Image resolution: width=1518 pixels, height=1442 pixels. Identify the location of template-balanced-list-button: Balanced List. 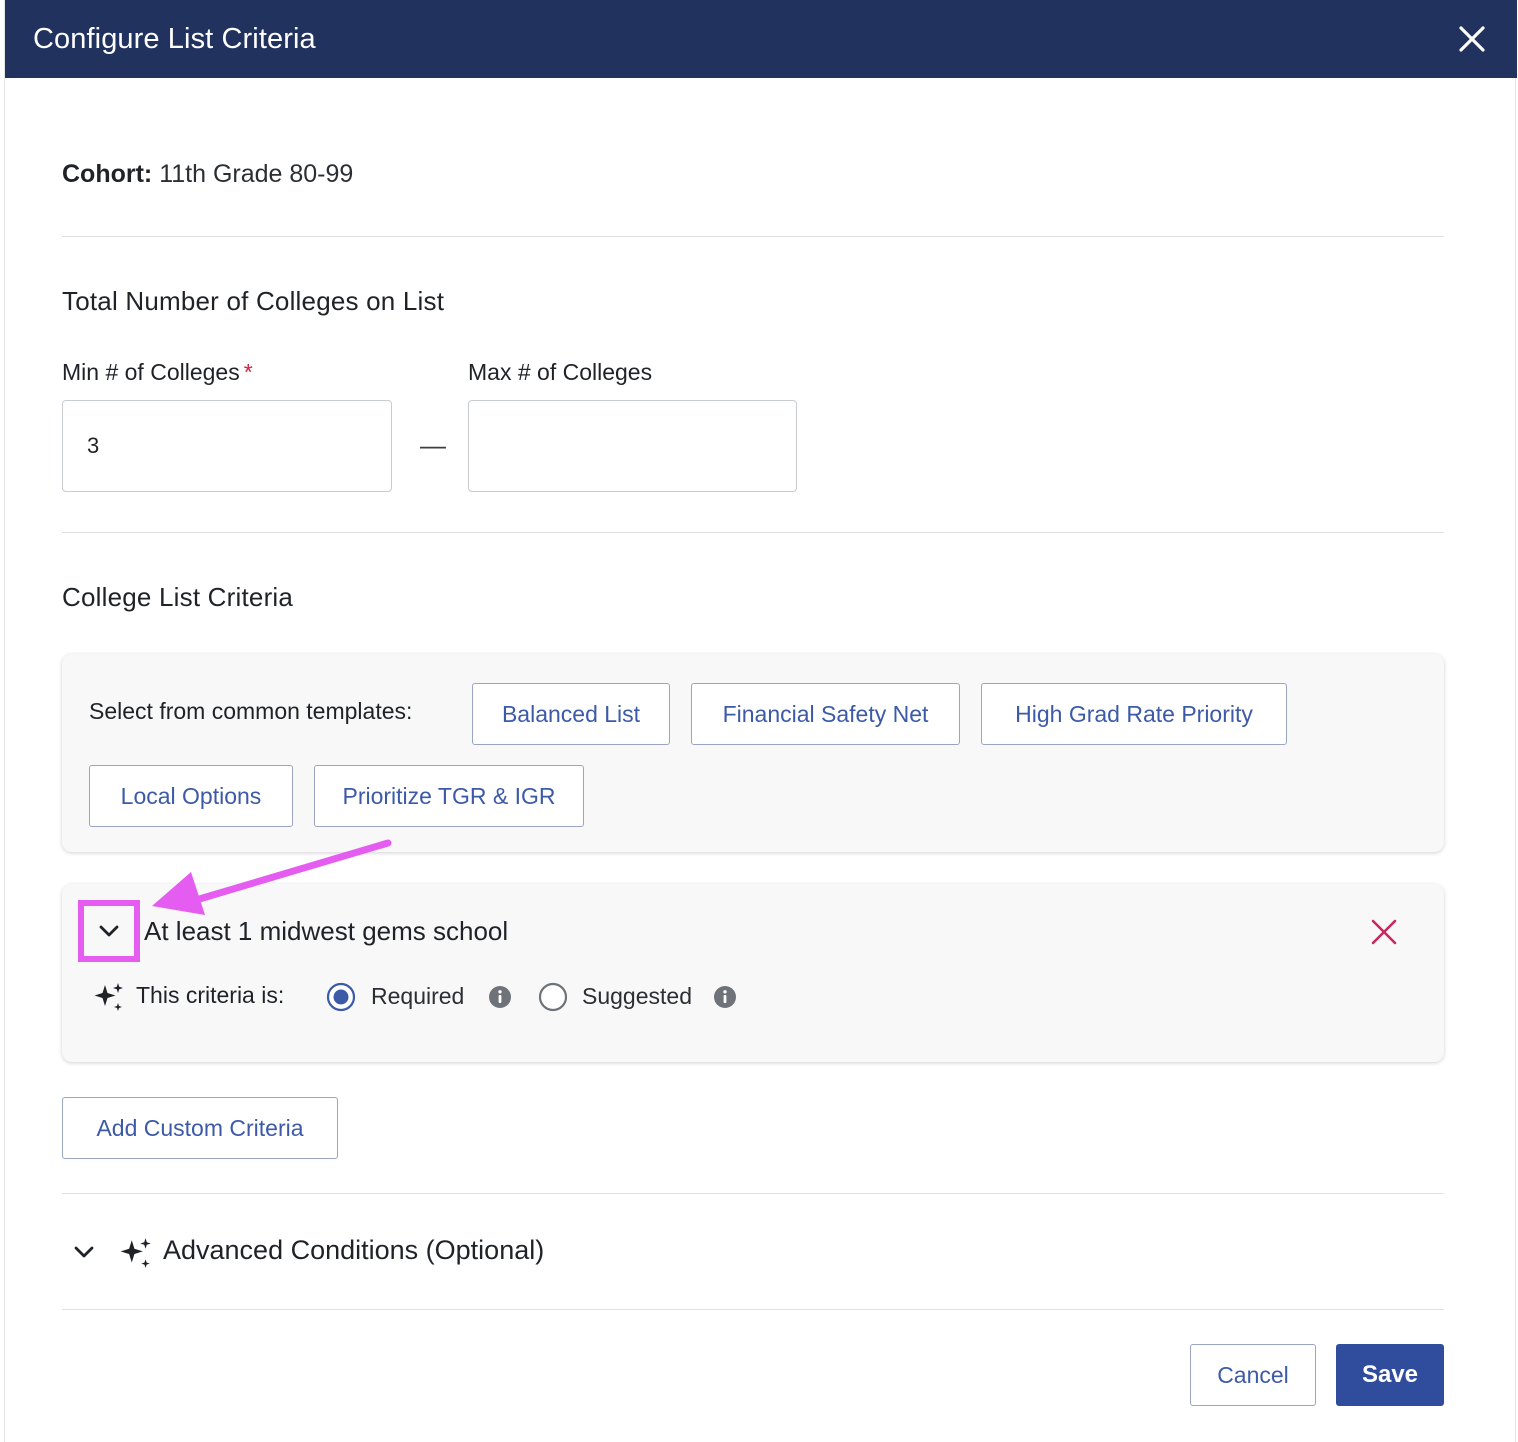
(571, 714).